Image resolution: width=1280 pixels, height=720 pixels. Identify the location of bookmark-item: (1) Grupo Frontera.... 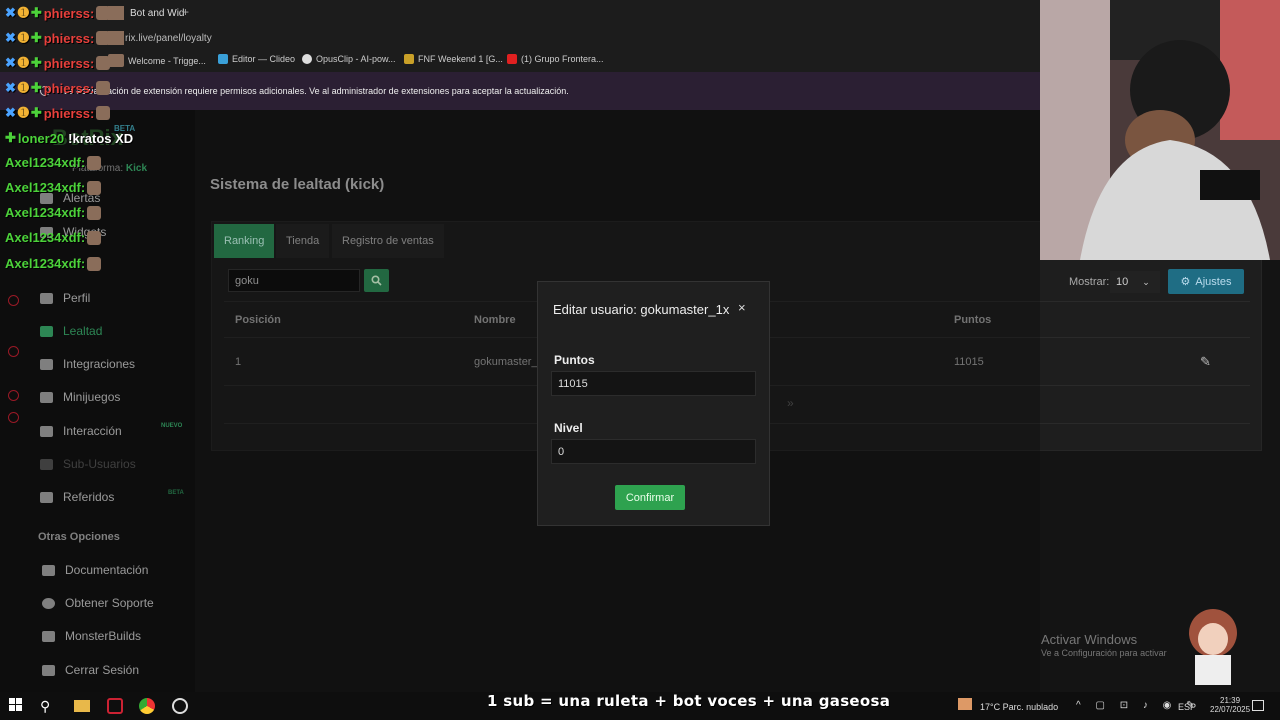
(555, 59).